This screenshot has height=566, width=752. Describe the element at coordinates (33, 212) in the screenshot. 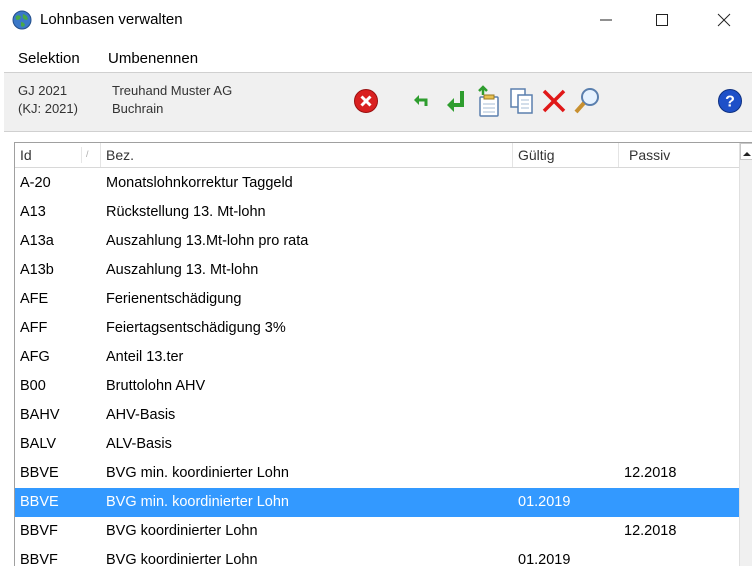

I see `cell-id: A13` at that location.